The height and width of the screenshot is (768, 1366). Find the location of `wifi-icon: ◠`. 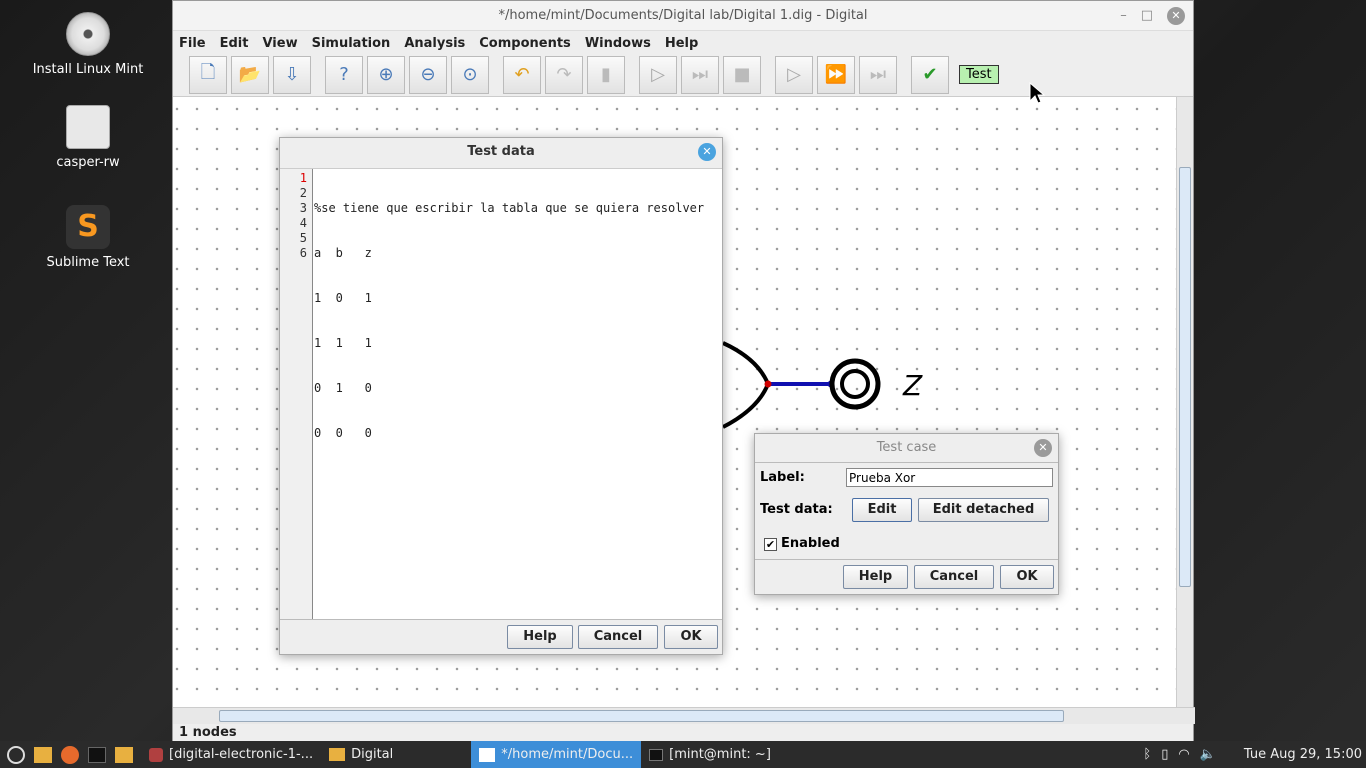

wifi-icon: ◠ is located at coordinates (1183, 754).